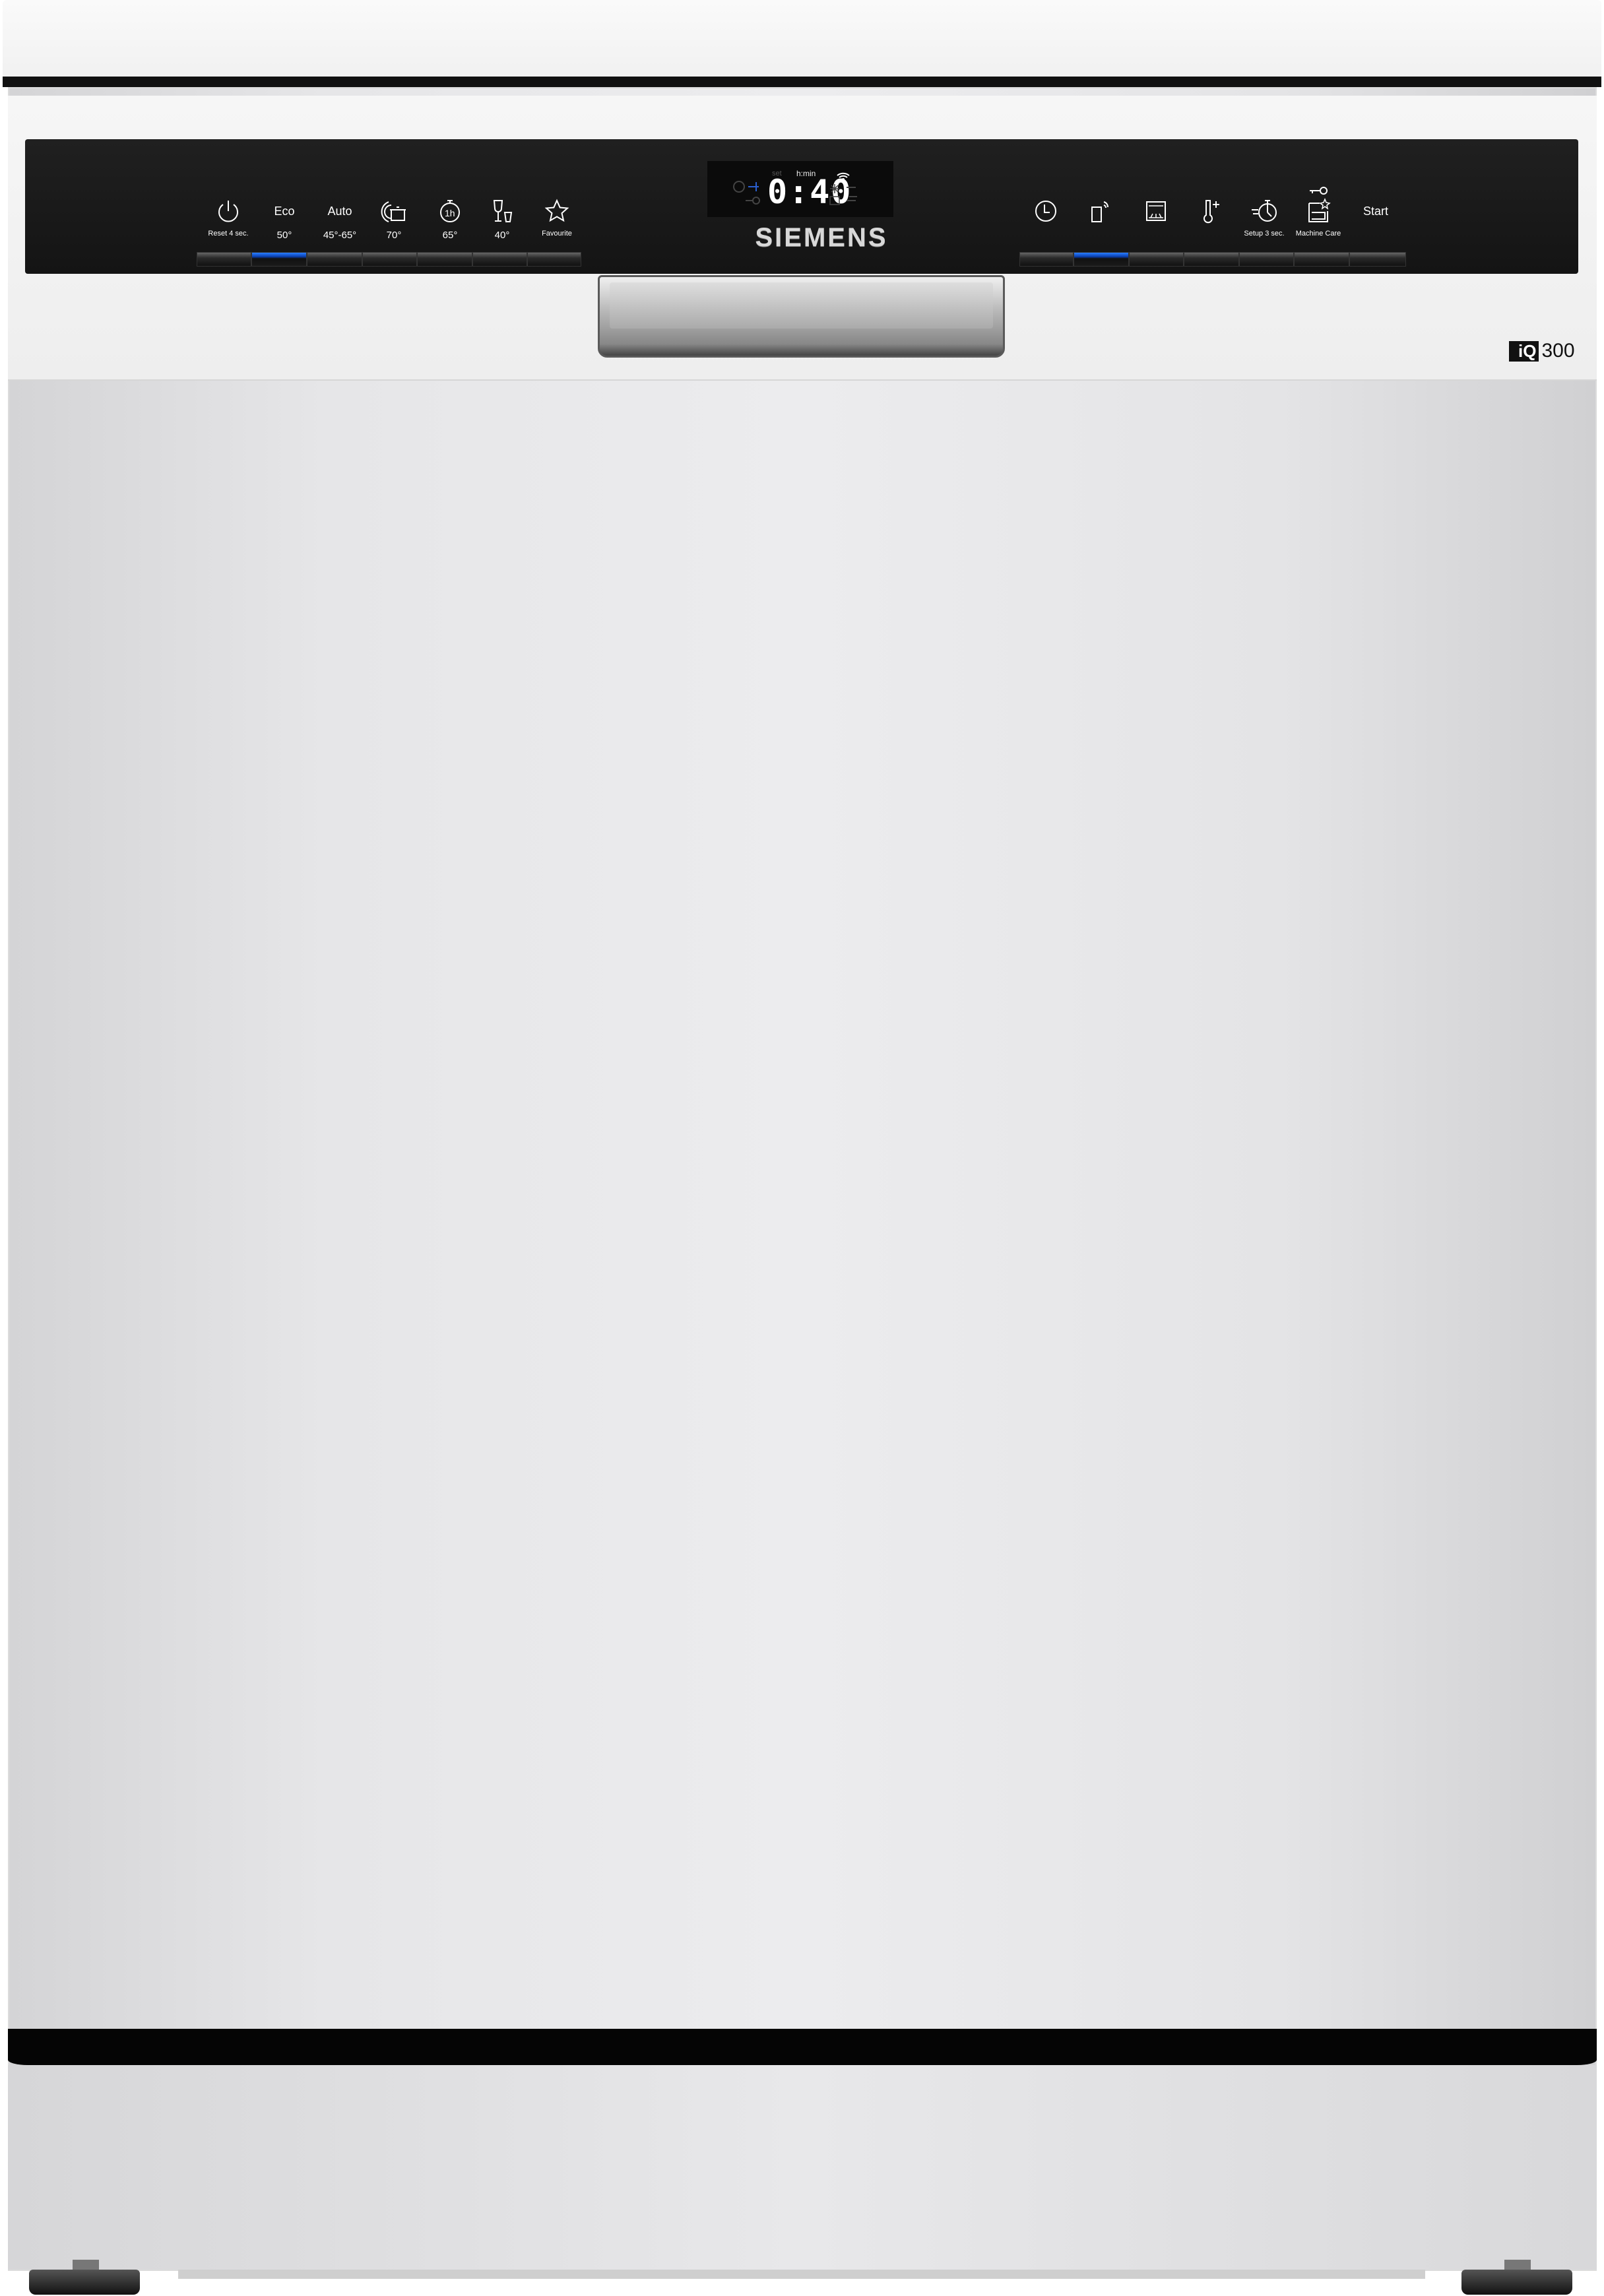  I want to click on touch-button-favourite, so click(554, 259).